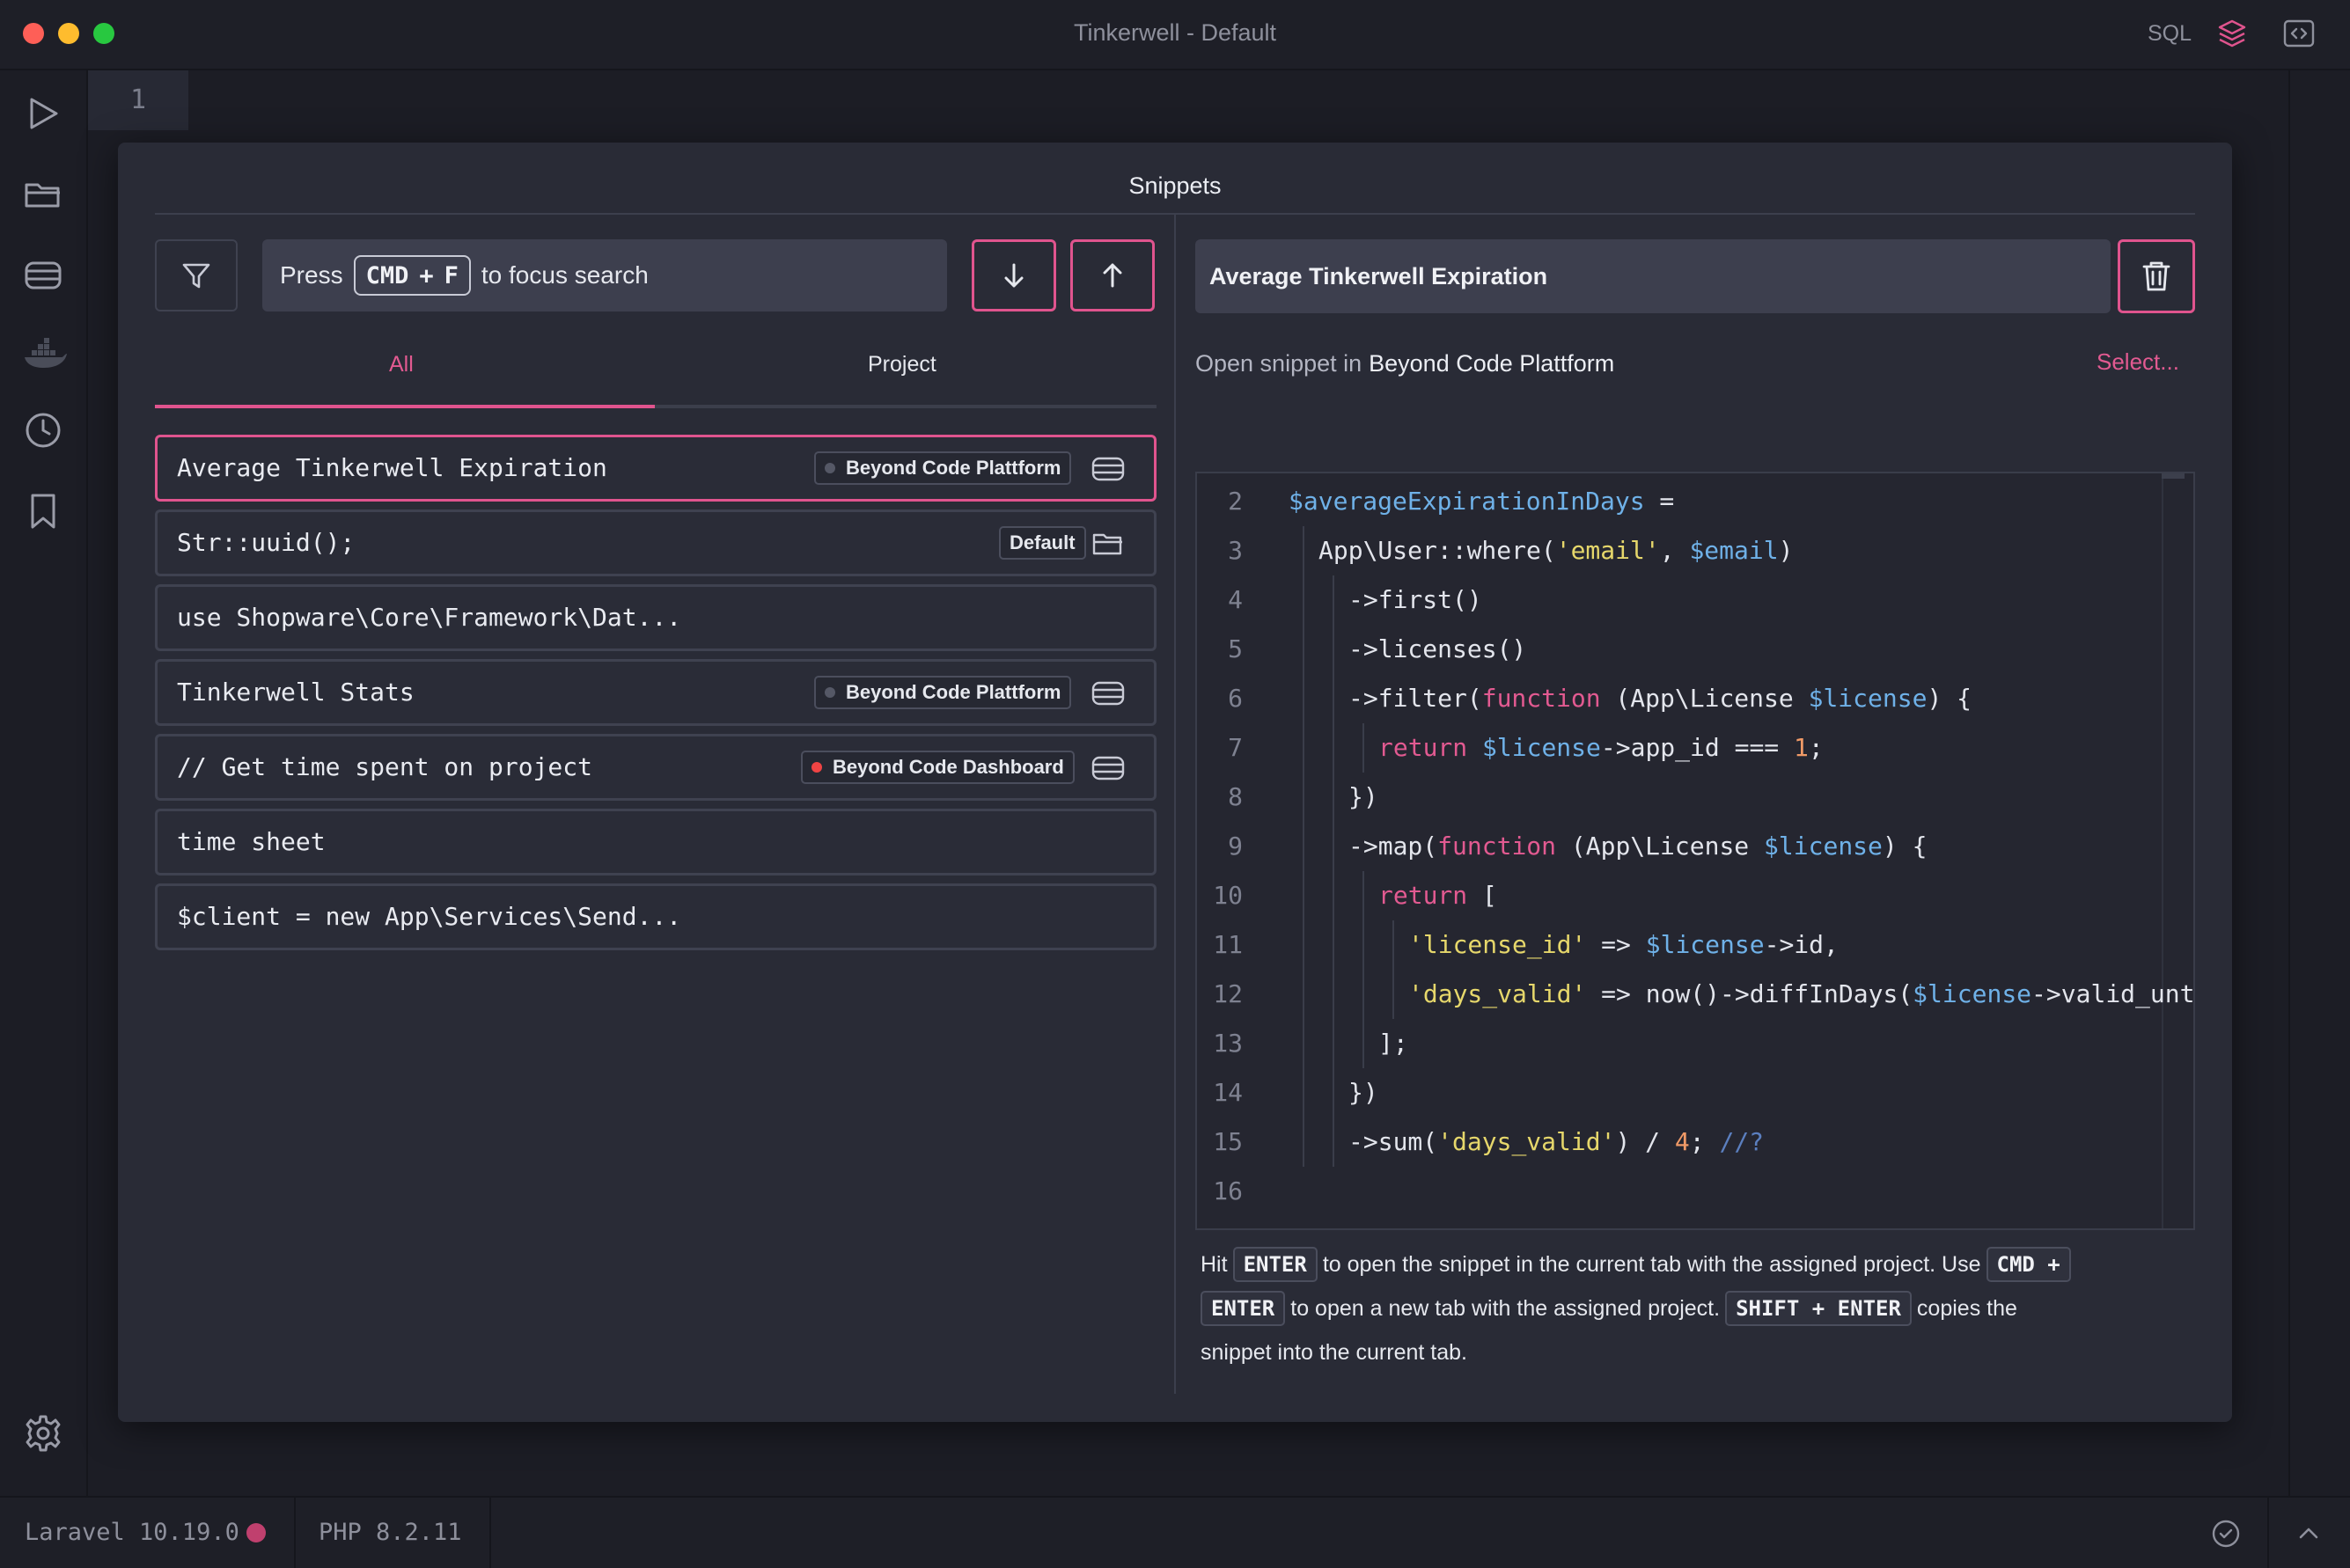  I want to click on check-circle-icon, so click(2226, 1534).